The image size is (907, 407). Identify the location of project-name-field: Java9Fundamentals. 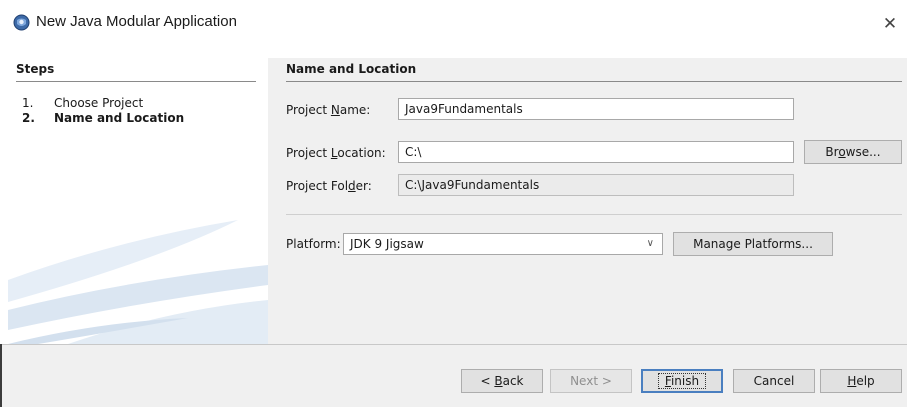
(596, 109).